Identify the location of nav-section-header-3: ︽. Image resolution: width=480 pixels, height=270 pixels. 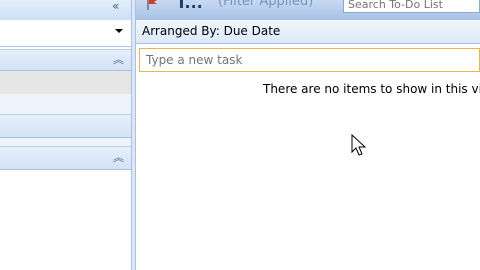
(65, 158).